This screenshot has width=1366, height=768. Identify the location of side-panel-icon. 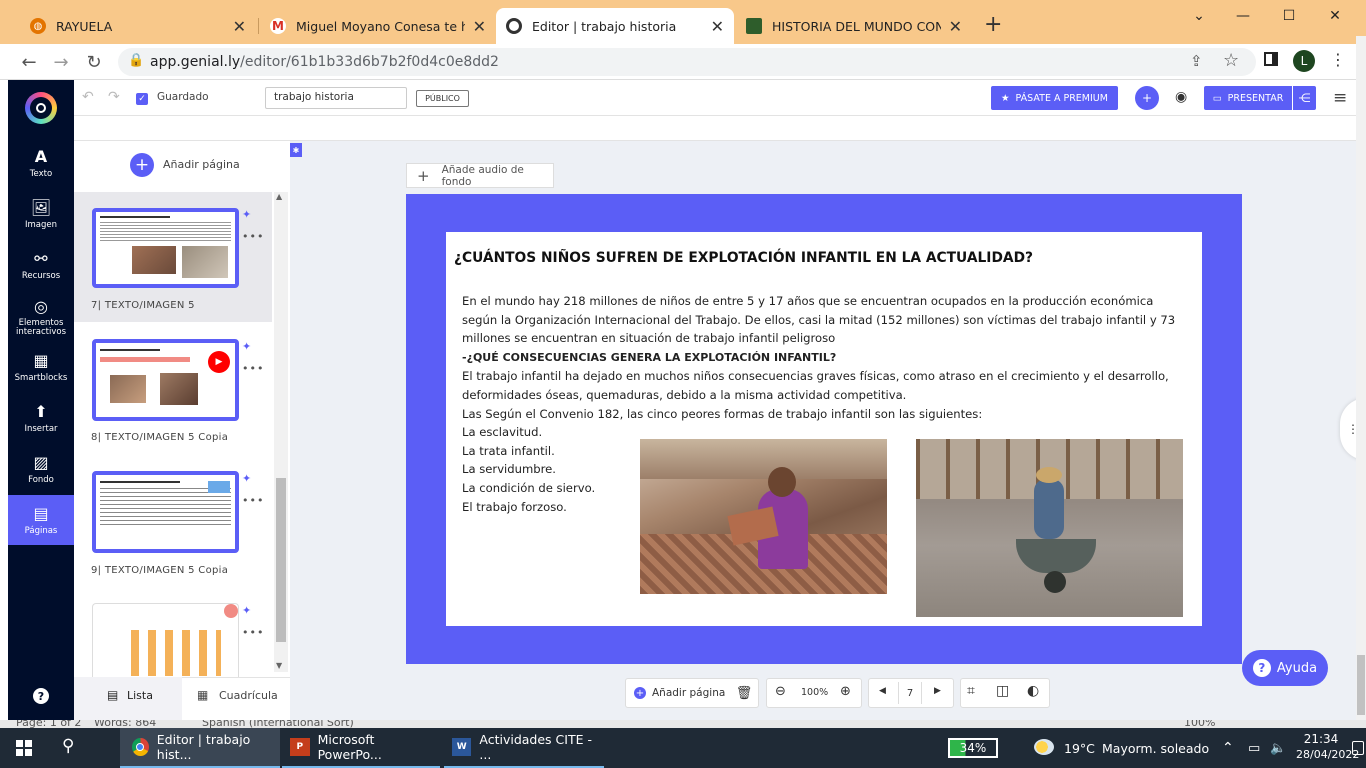
(1271, 59).